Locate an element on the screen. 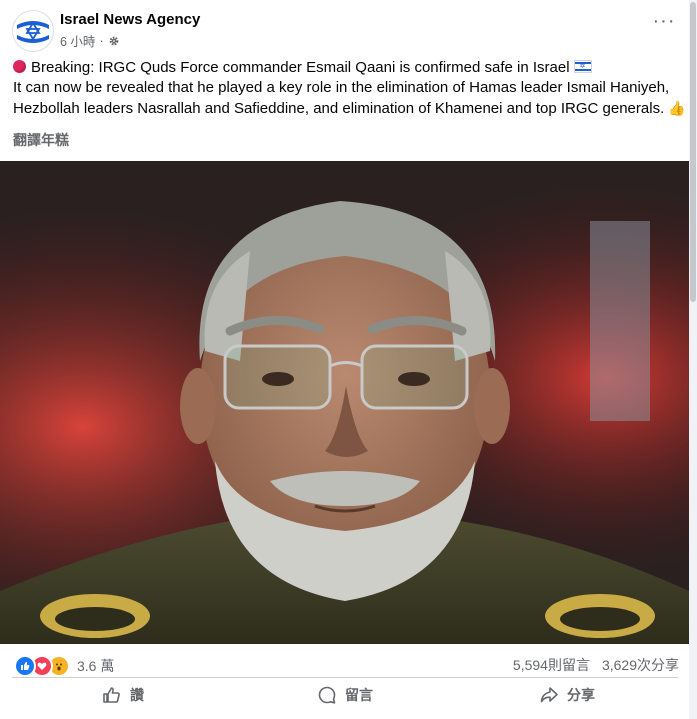  engagement-stats: 5,594則留言 3,629次分享 is located at coordinates (596, 665).